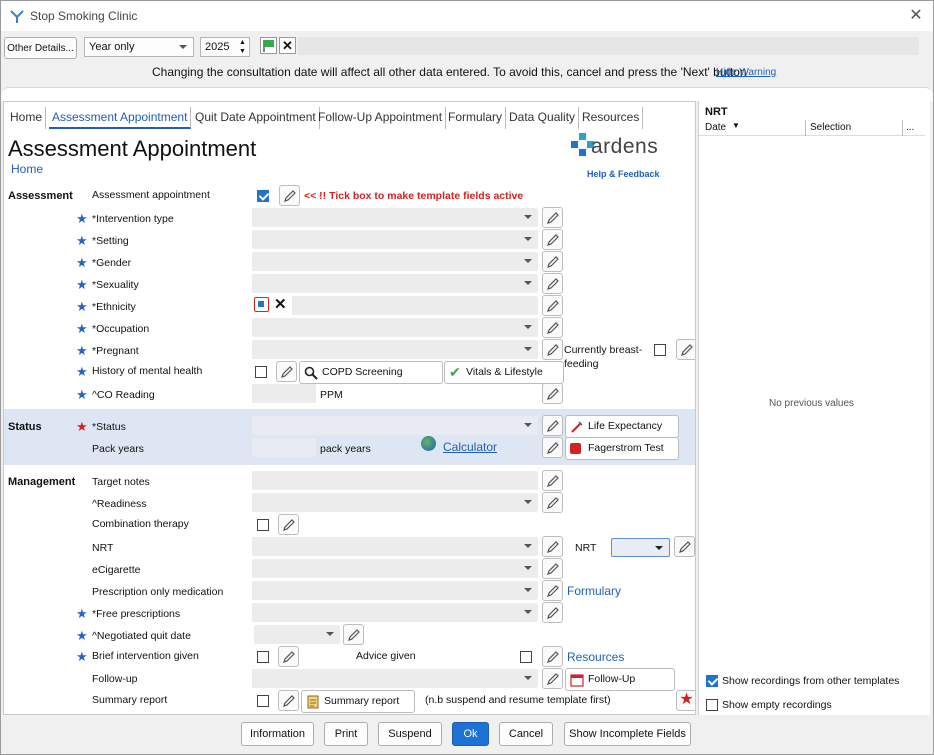 This screenshot has width=934, height=755. What do you see at coordinates (830, 127) in the screenshot?
I see `col-selection: Selection` at bounding box center [830, 127].